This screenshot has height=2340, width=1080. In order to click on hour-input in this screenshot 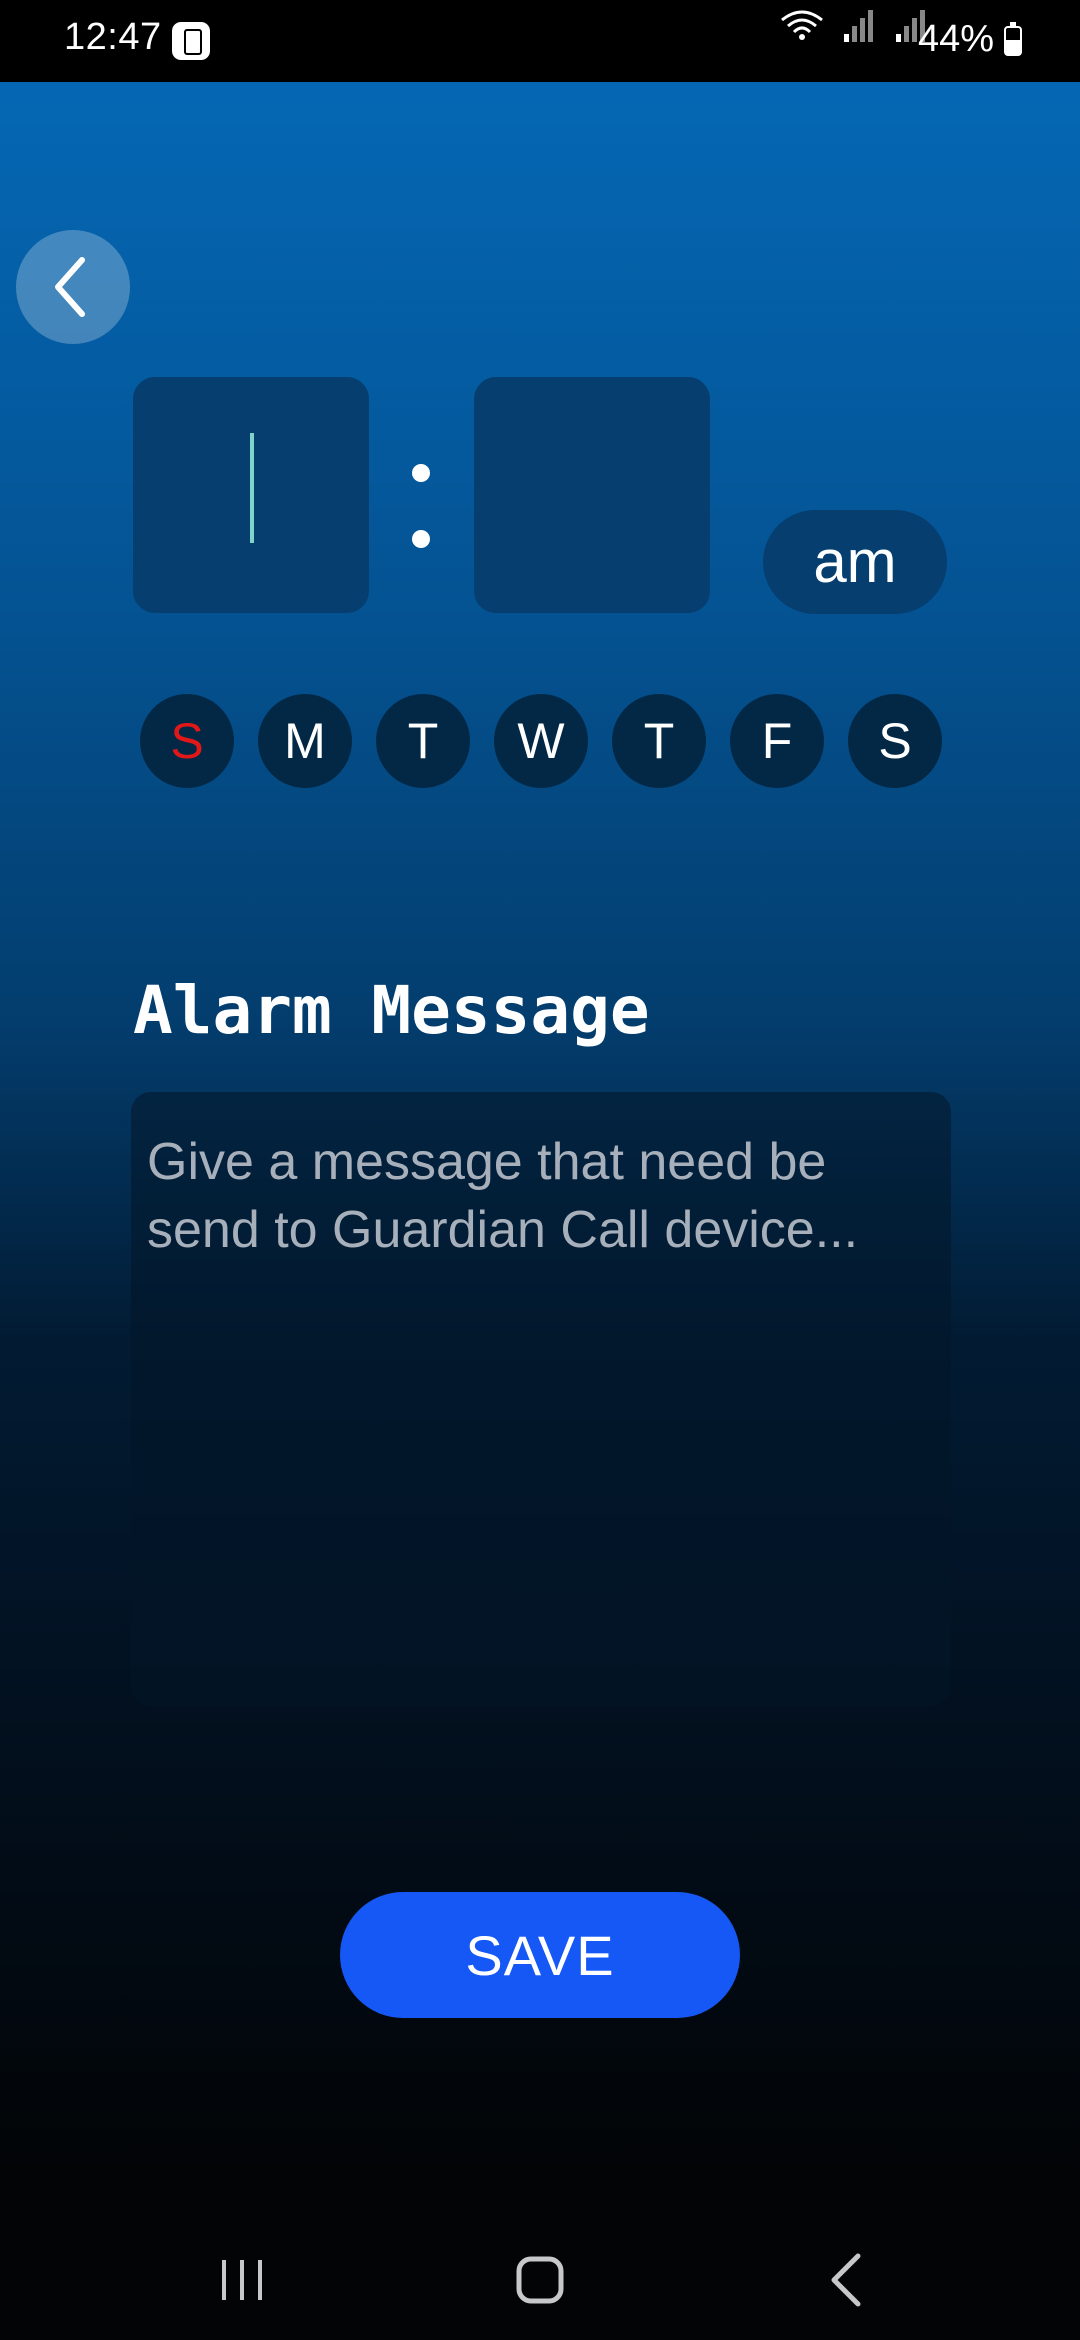, I will do `click(251, 495)`.